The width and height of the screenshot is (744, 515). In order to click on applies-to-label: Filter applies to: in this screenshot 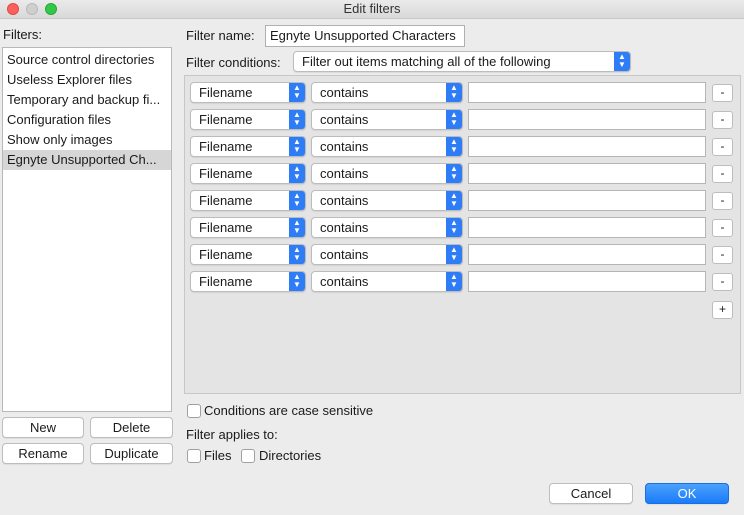, I will do `click(232, 434)`.